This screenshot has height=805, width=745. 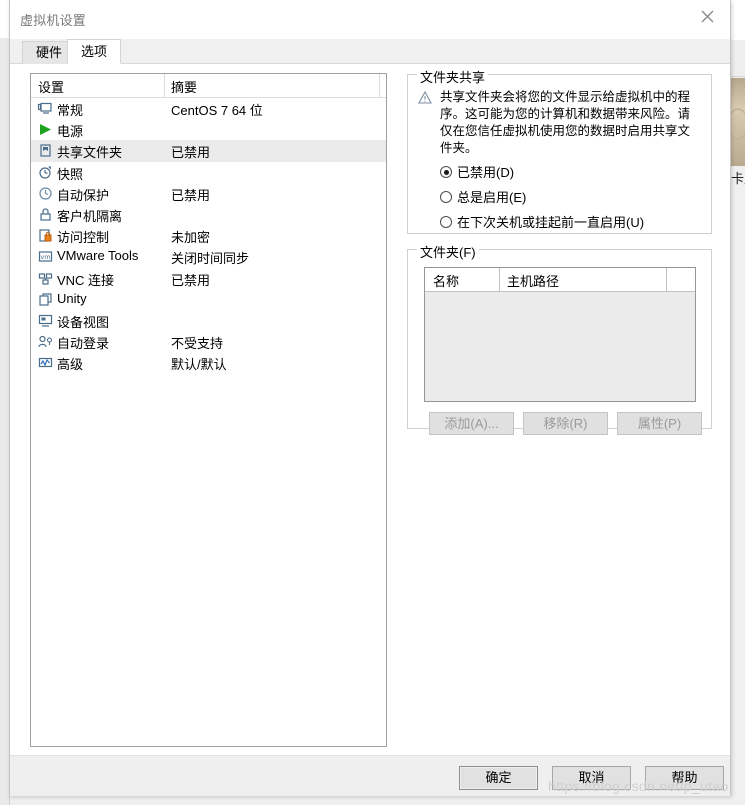 What do you see at coordinates (94, 51) in the screenshot?
I see `tab-options: 选项` at bounding box center [94, 51].